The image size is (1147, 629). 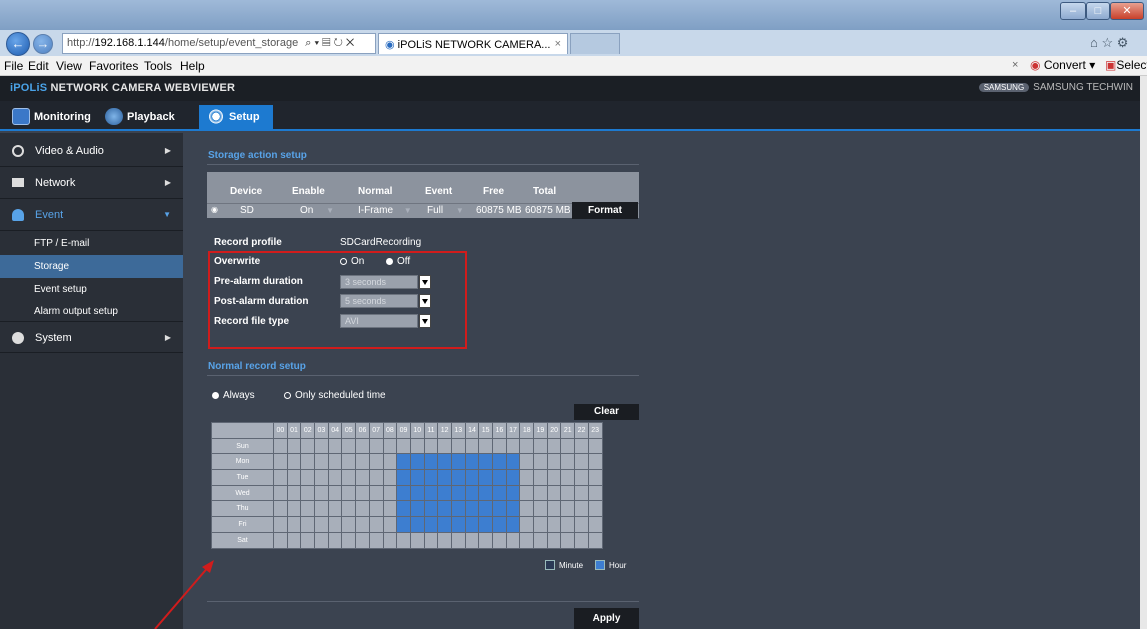 What do you see at coordinates (233, 395) in the screenshot?
I see `always-radio: Always` at bounding box center [233, 395].